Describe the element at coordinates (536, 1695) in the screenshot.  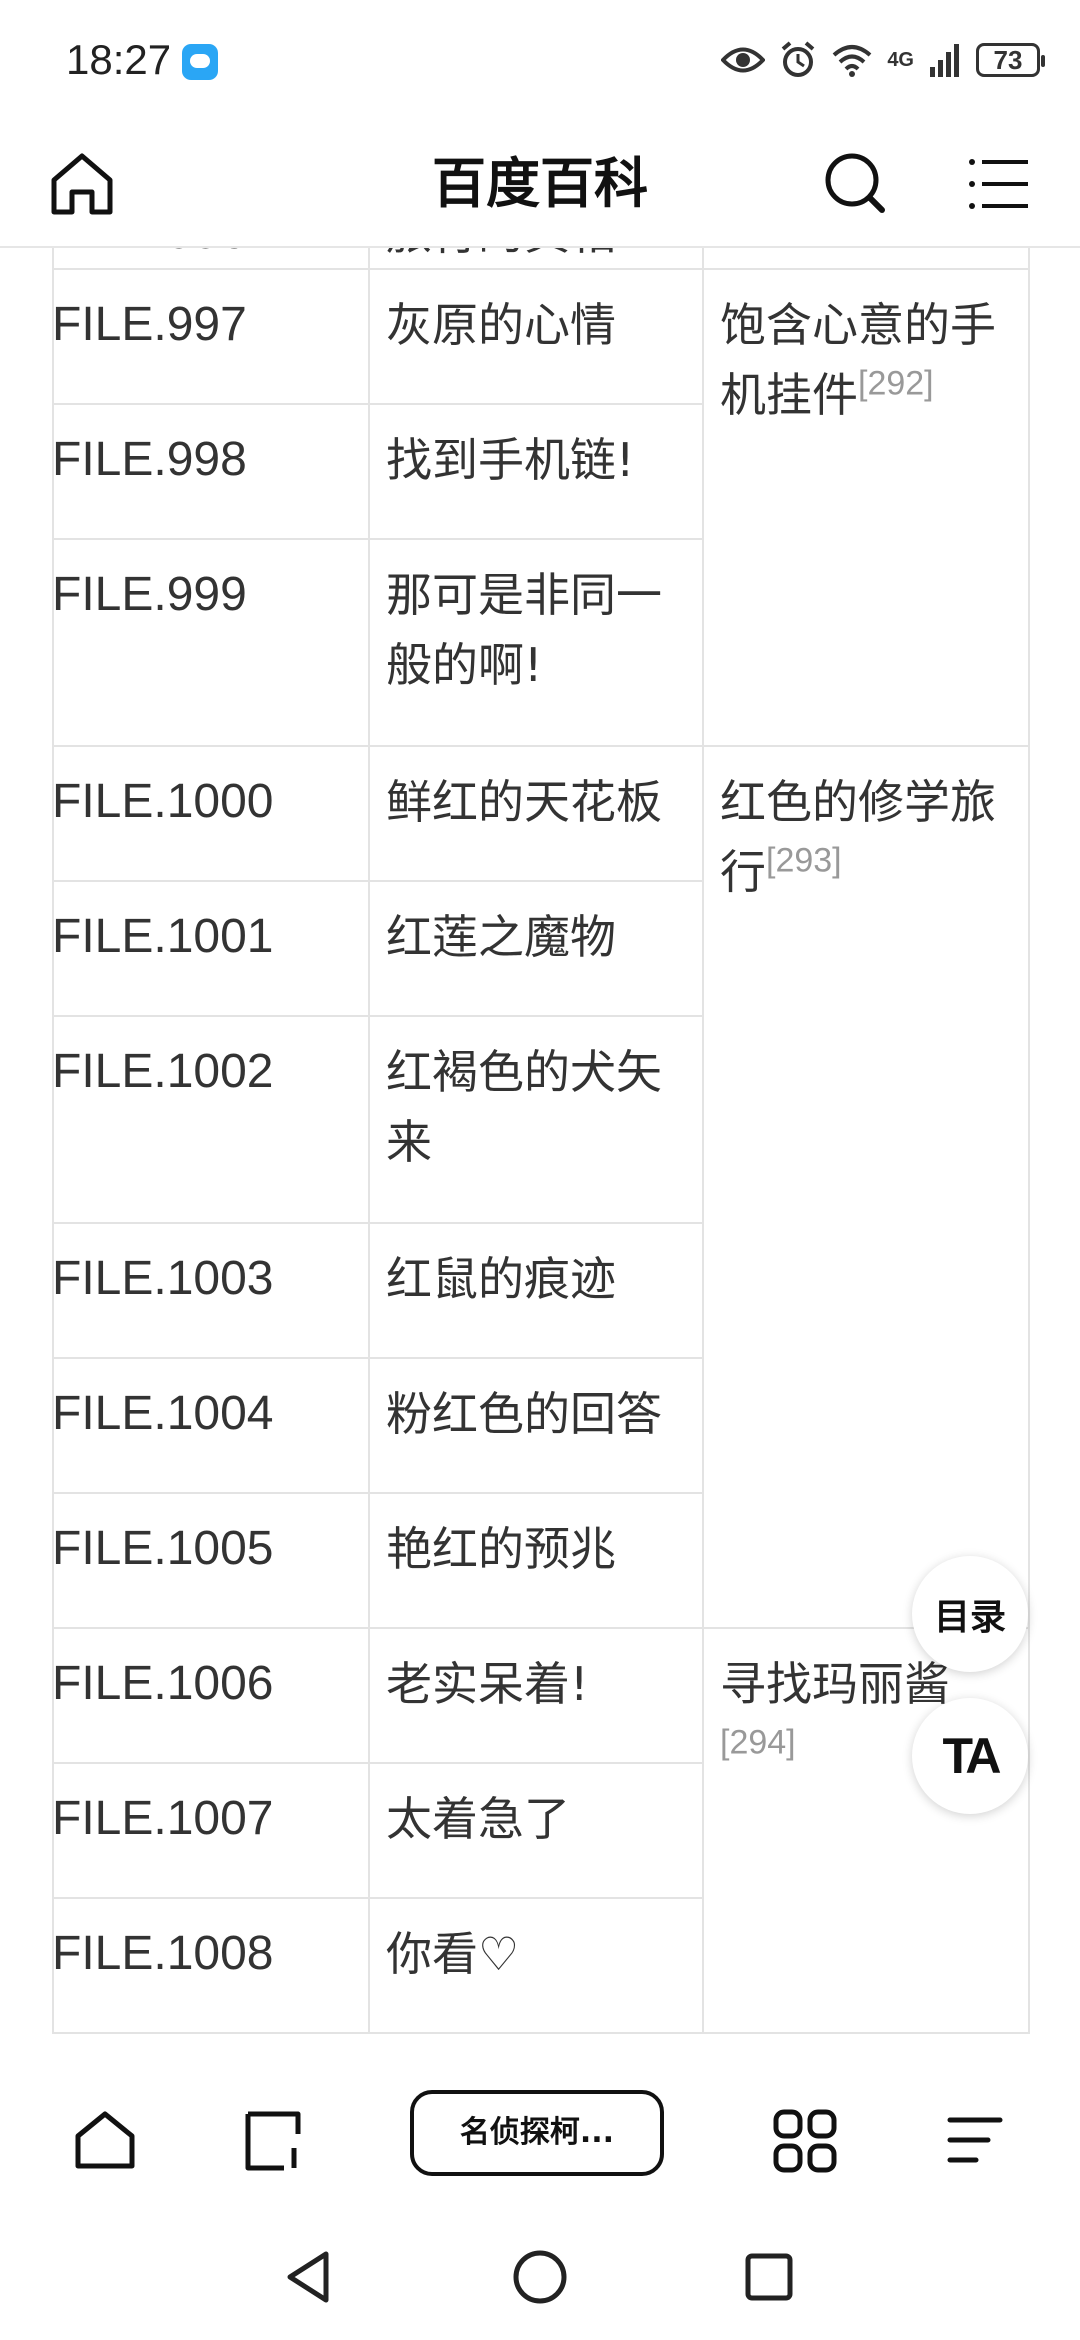
I see `episode-title-cell: 老实呆着!` at that location.